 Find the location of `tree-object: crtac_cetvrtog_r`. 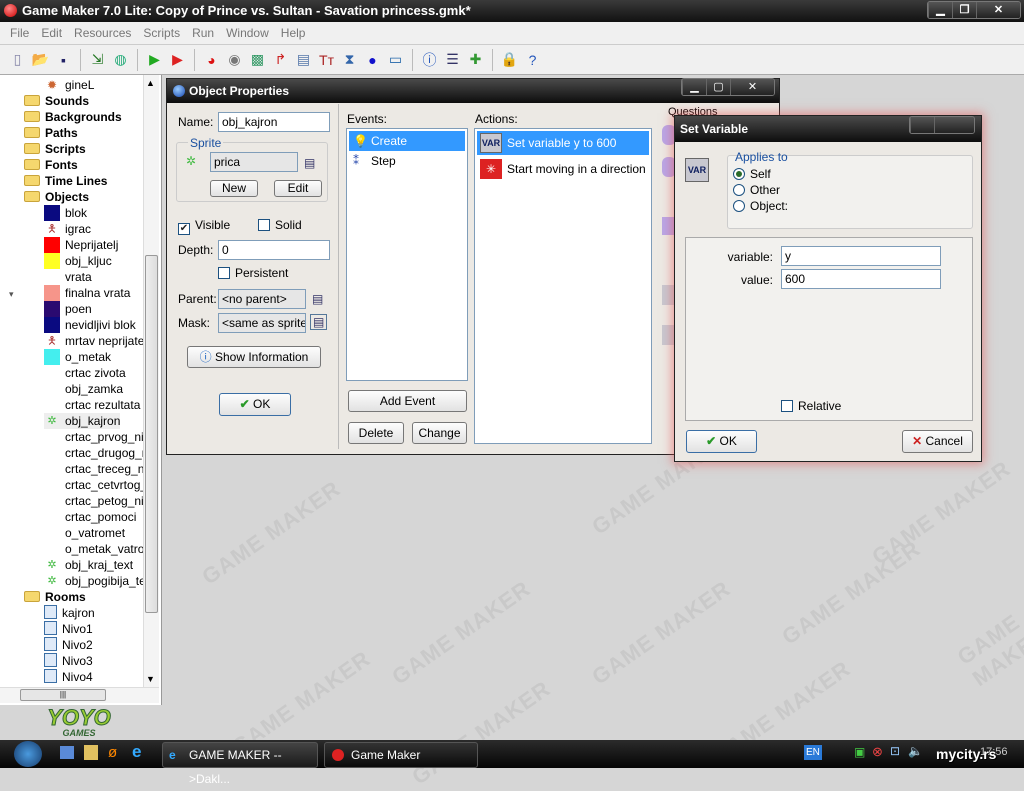

tree-object: crtac_cetvrtog_r is located at coordinates (97, 485).